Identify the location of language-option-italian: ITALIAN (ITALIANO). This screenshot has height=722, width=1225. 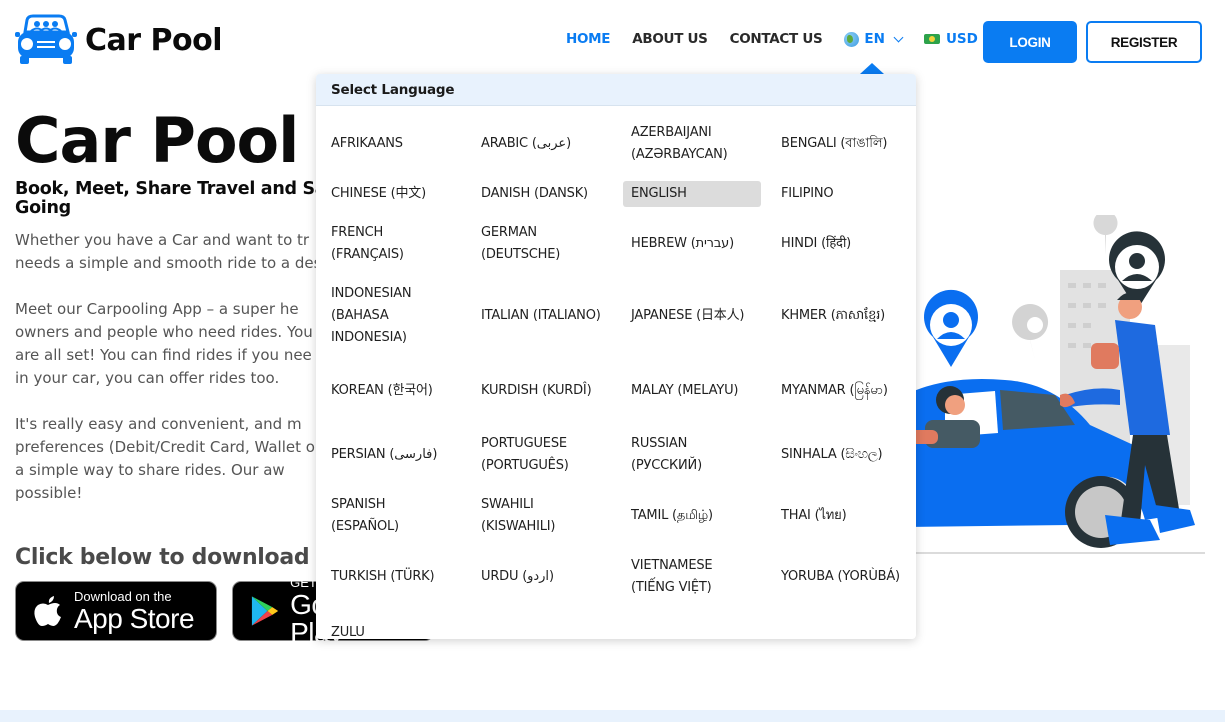
(542, 316).